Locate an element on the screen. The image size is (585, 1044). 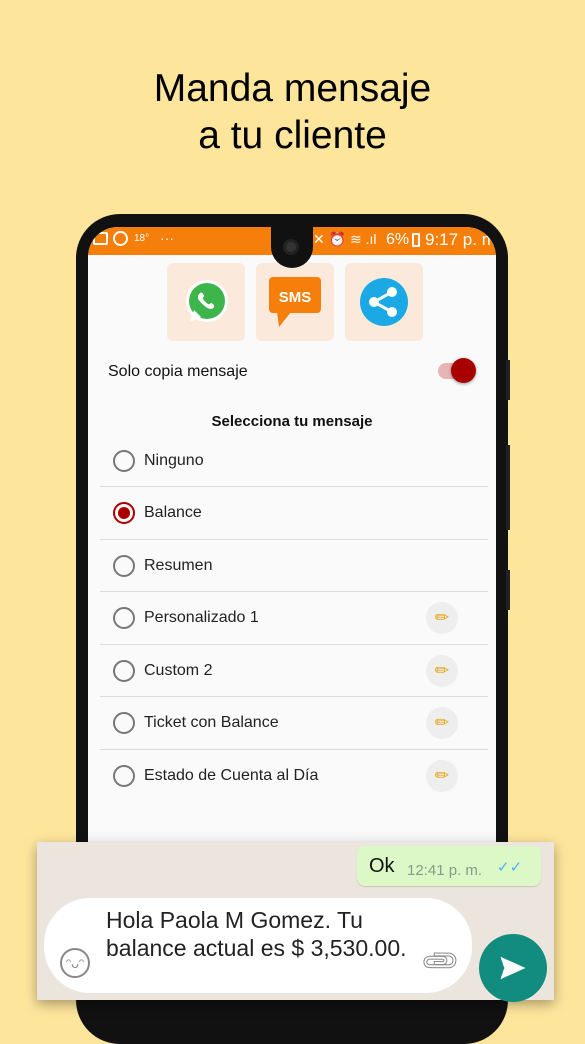
message-option: Estado de Cuenta al Día ✏ is located at coordinates (294, 776).